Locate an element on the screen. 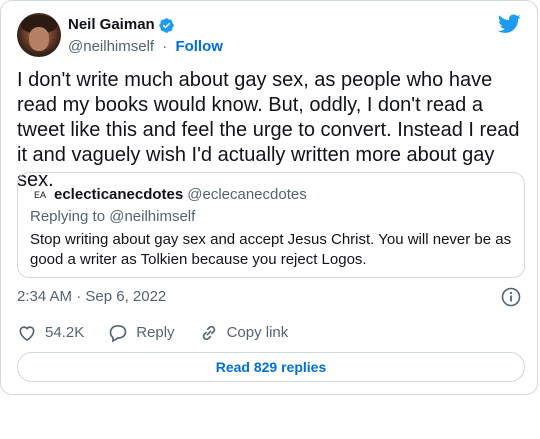 This screenshot has width=540, height=439. quoted-replying-to: Replying to @neilhimself is located at coordinates (113, 216).